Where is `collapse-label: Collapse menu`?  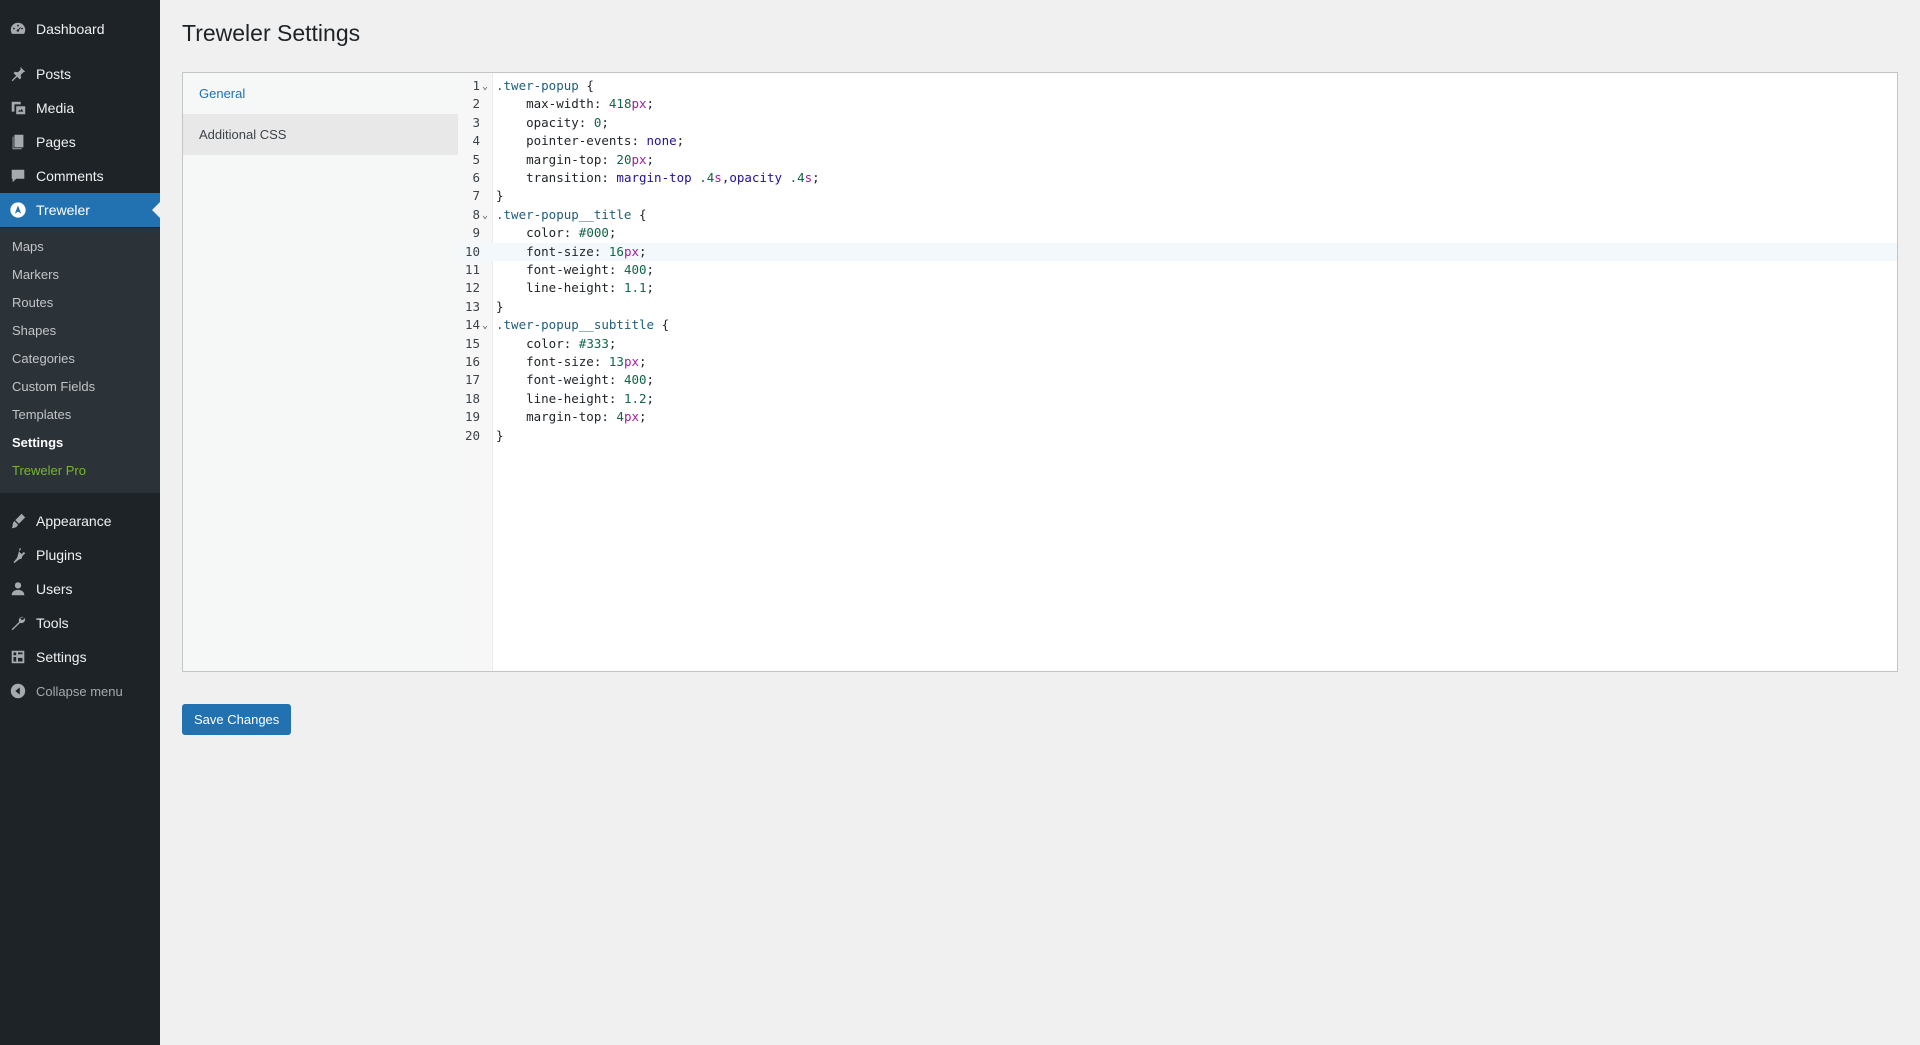
collapse-label: Collapse menu is located at coordinates (79, 691).